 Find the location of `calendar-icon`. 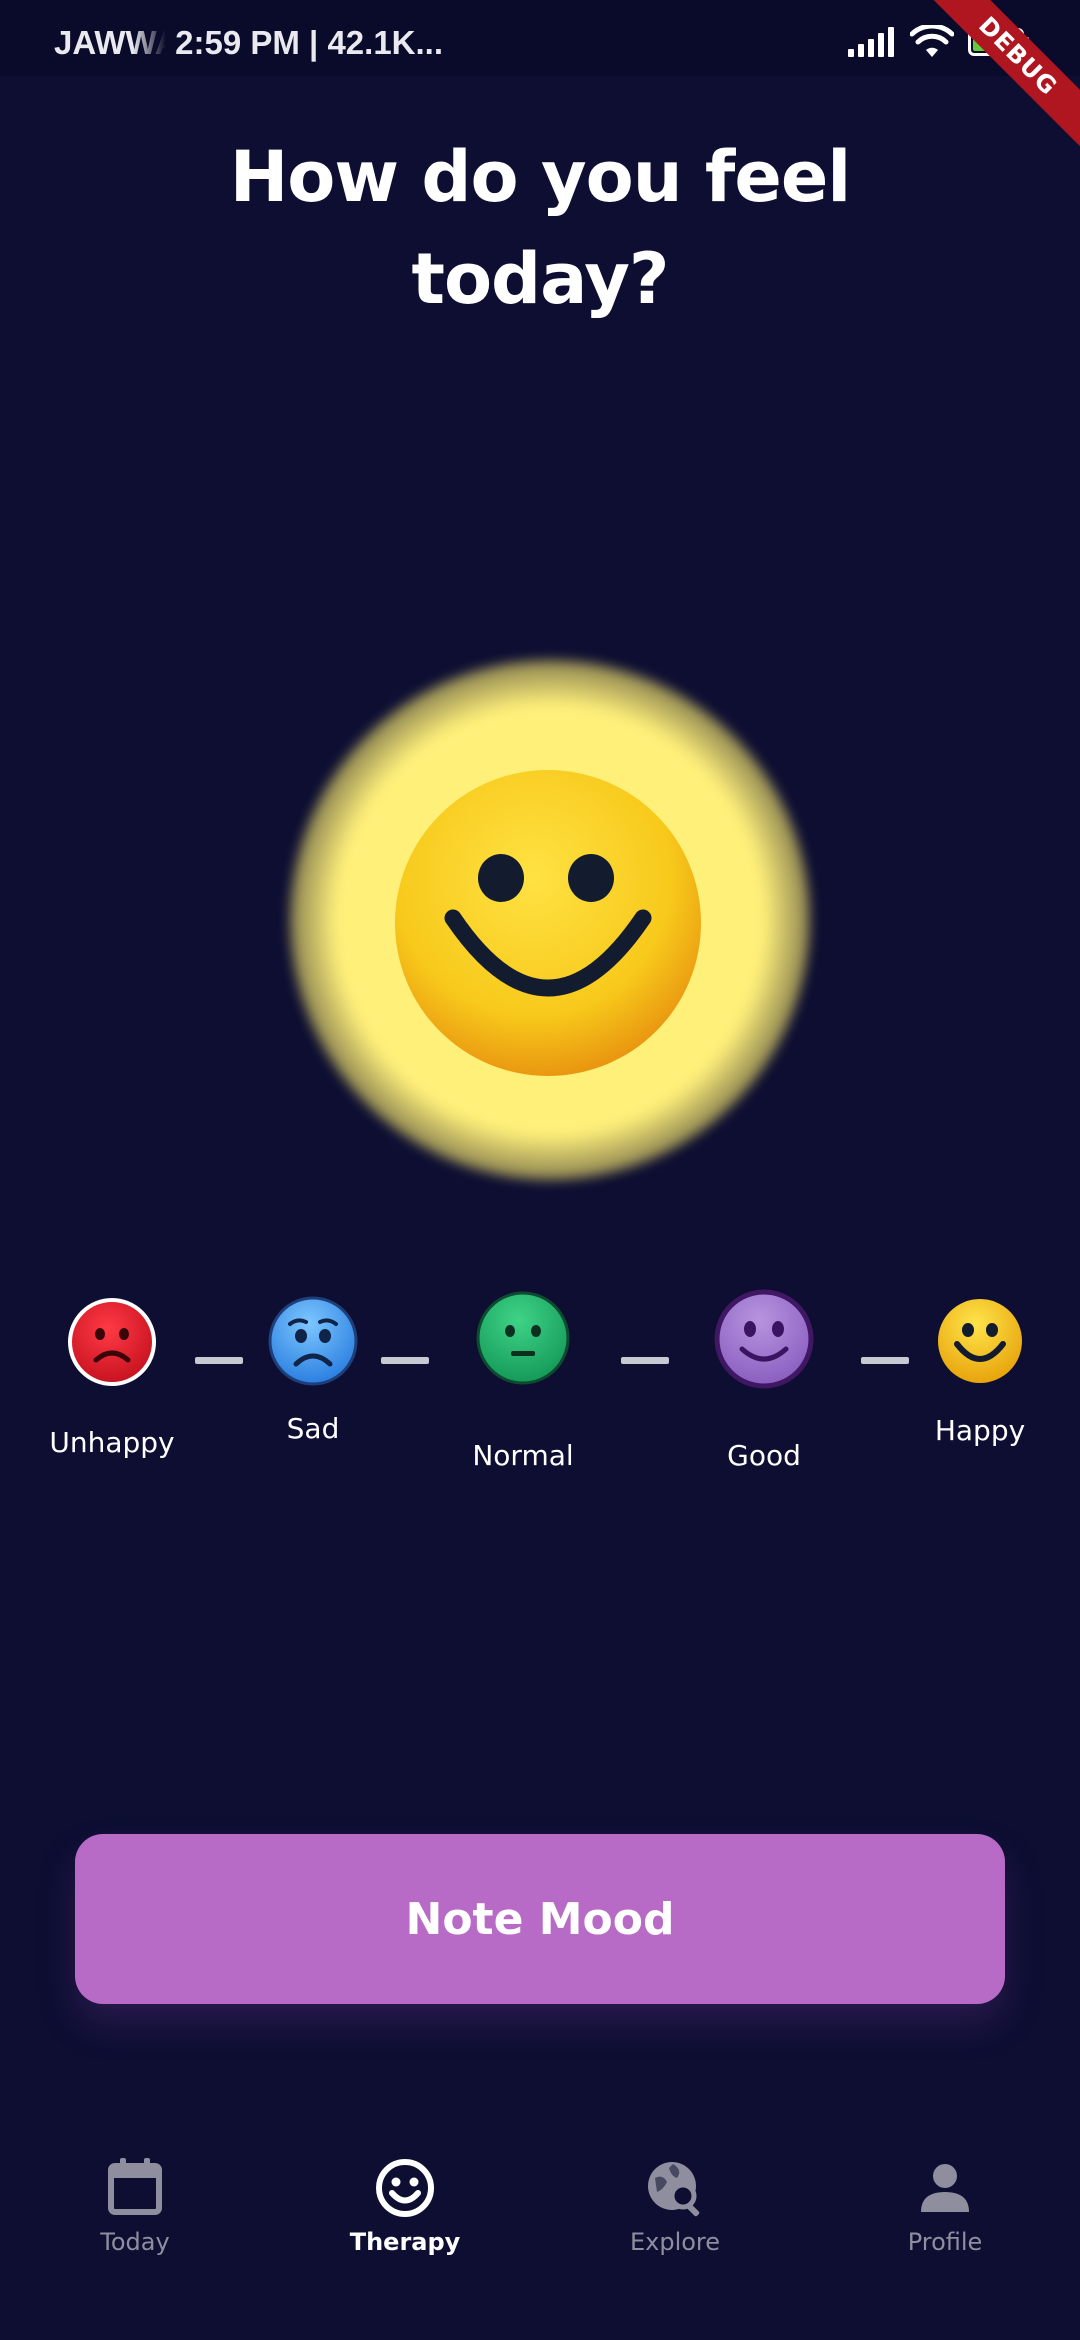

calendar-icon is located at coordinates (135, 2186).